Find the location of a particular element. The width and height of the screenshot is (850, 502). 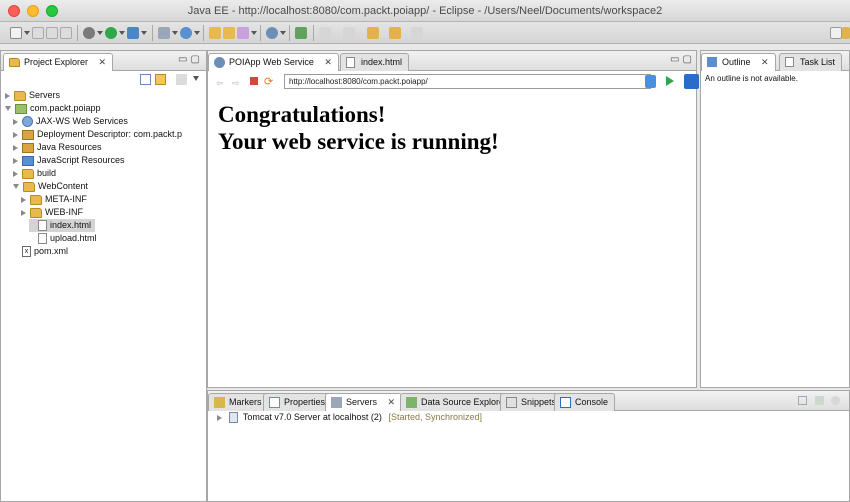

globe-icon is located at coordinates (272, 33).